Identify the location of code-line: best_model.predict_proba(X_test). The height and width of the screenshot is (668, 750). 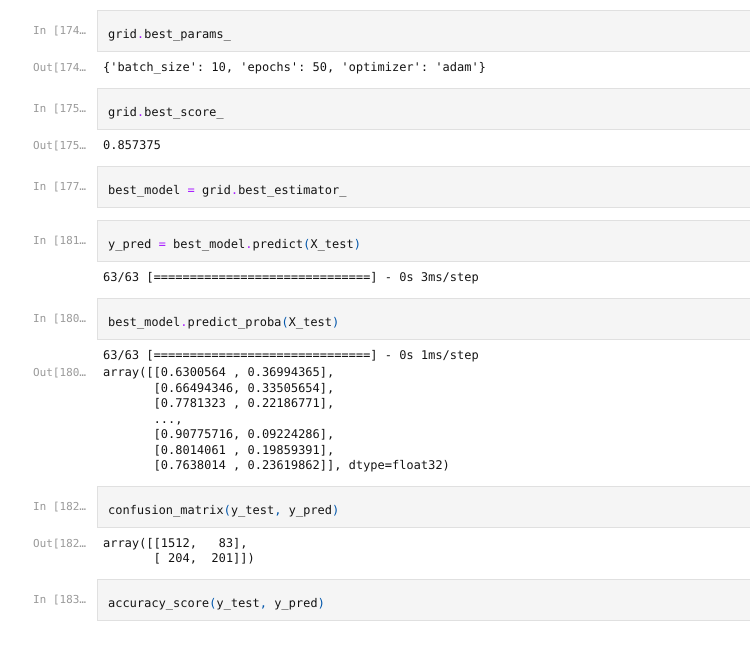
(224, 321).